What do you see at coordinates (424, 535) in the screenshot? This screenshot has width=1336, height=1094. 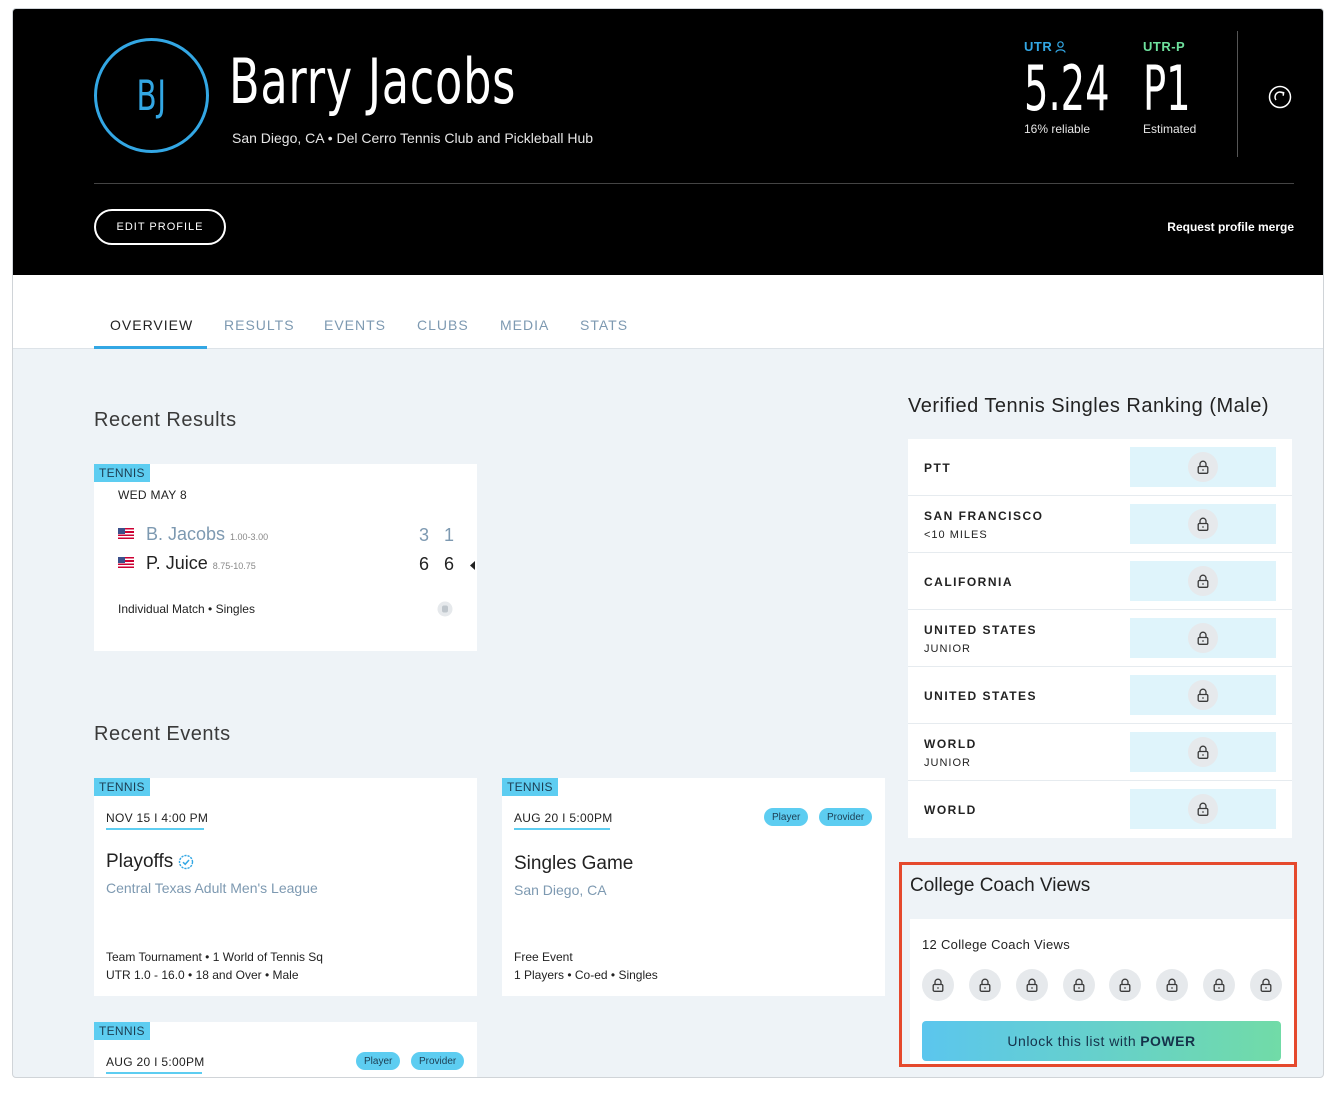 I see `set-score: 3` at bounding box center [424, 535].